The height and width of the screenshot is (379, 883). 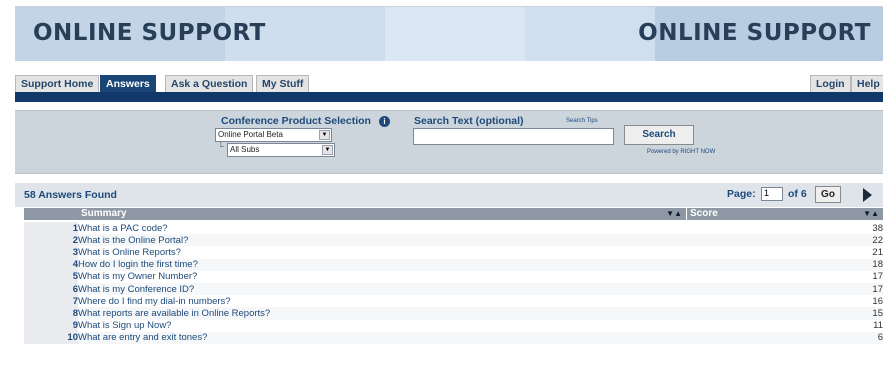 What do you see at coordinates (858, 337) in the screenshot?
I see `row-score: 6` at bounding box center [858, 337].